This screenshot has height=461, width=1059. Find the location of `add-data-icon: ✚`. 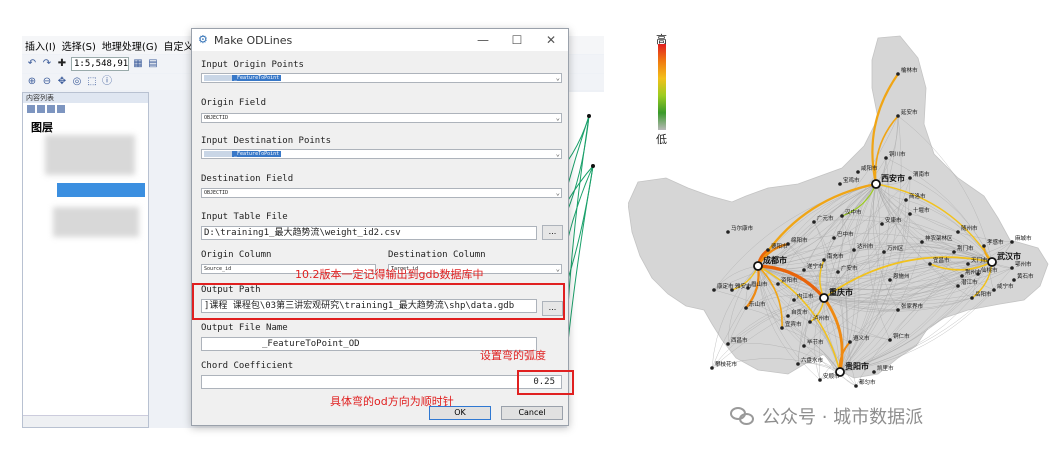

add-data-icon: ✚ is located at coordinates (62, 64).